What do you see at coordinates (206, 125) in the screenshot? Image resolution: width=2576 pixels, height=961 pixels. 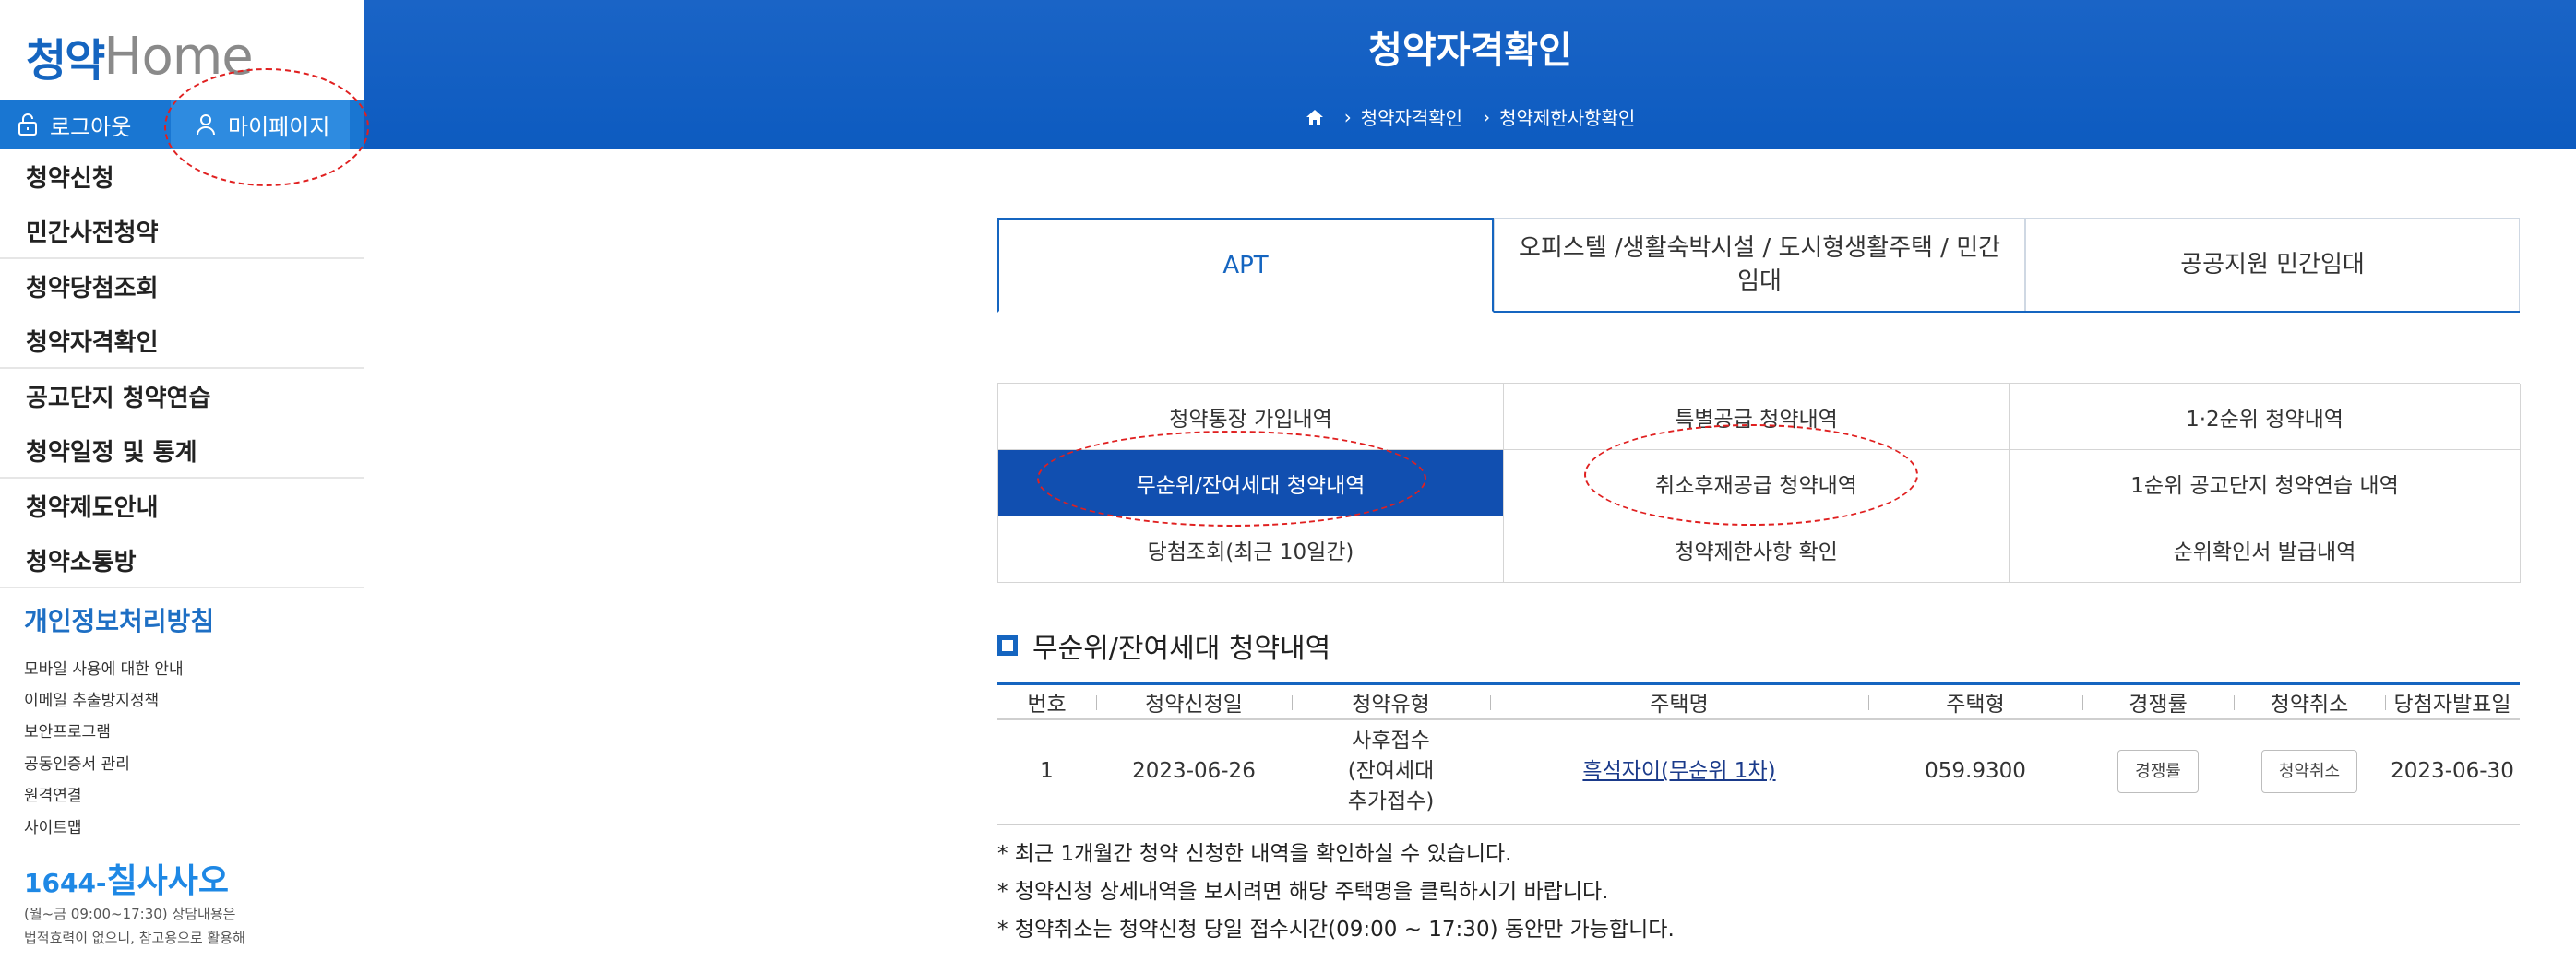 I see `user-icon` at bounding box center [206, 125].